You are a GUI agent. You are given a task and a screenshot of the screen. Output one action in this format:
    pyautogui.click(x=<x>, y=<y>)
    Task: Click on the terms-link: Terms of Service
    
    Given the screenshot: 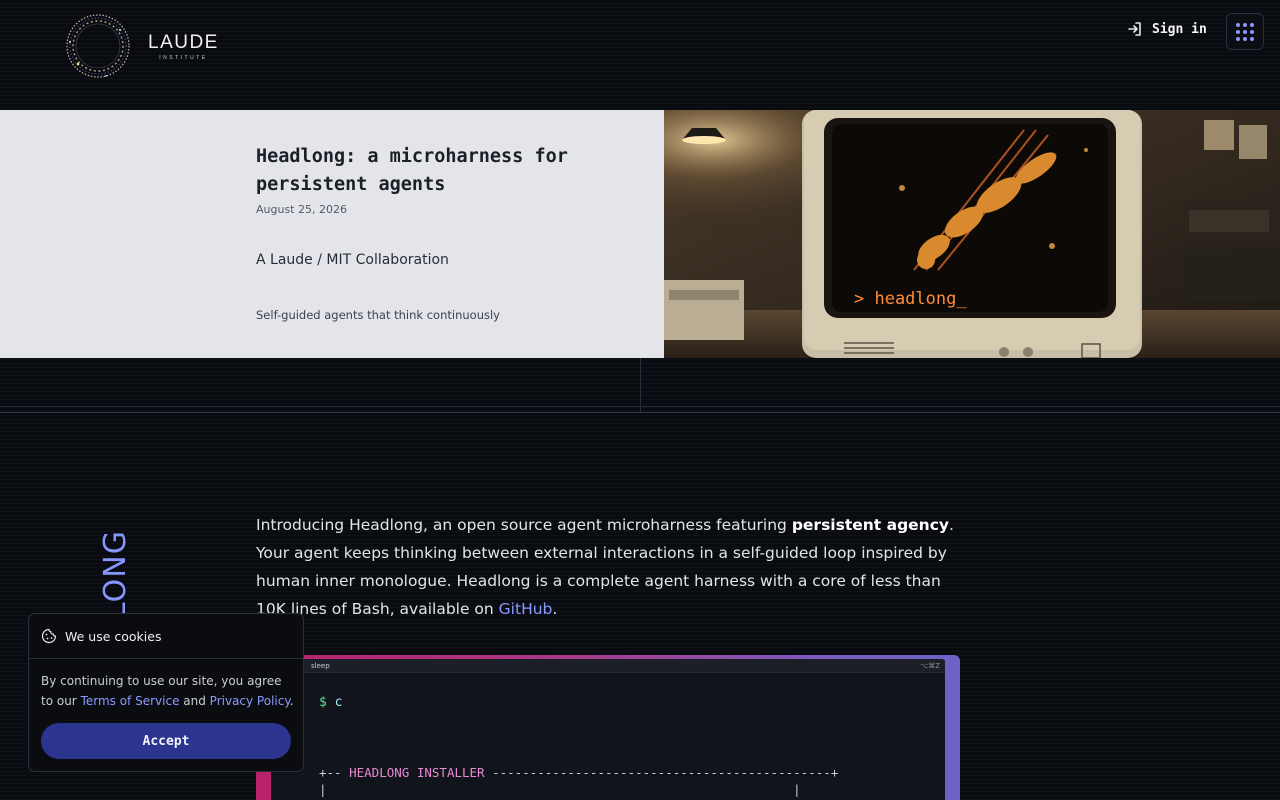 What is the action you would take?
    pyautogui.click(x=130, y=701)
    